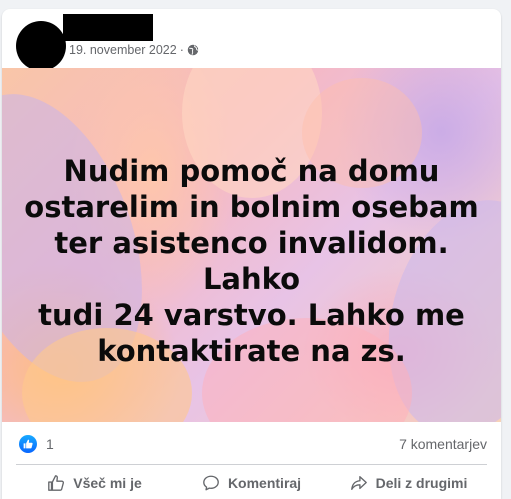  What do you see at coordinates (50, 444) in the screenshot?
I see `like-count-number: 1` at bounding box center [50, 444].